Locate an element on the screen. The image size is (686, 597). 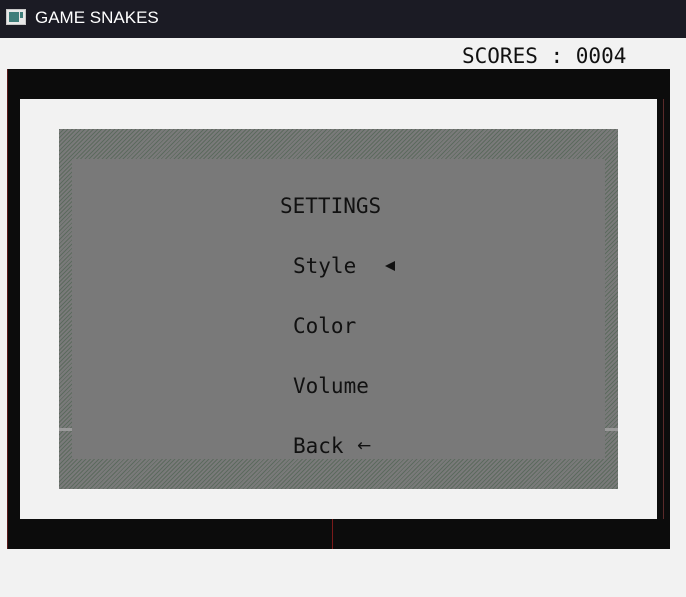
frame-notch-right is located at coordinates (611, 429).